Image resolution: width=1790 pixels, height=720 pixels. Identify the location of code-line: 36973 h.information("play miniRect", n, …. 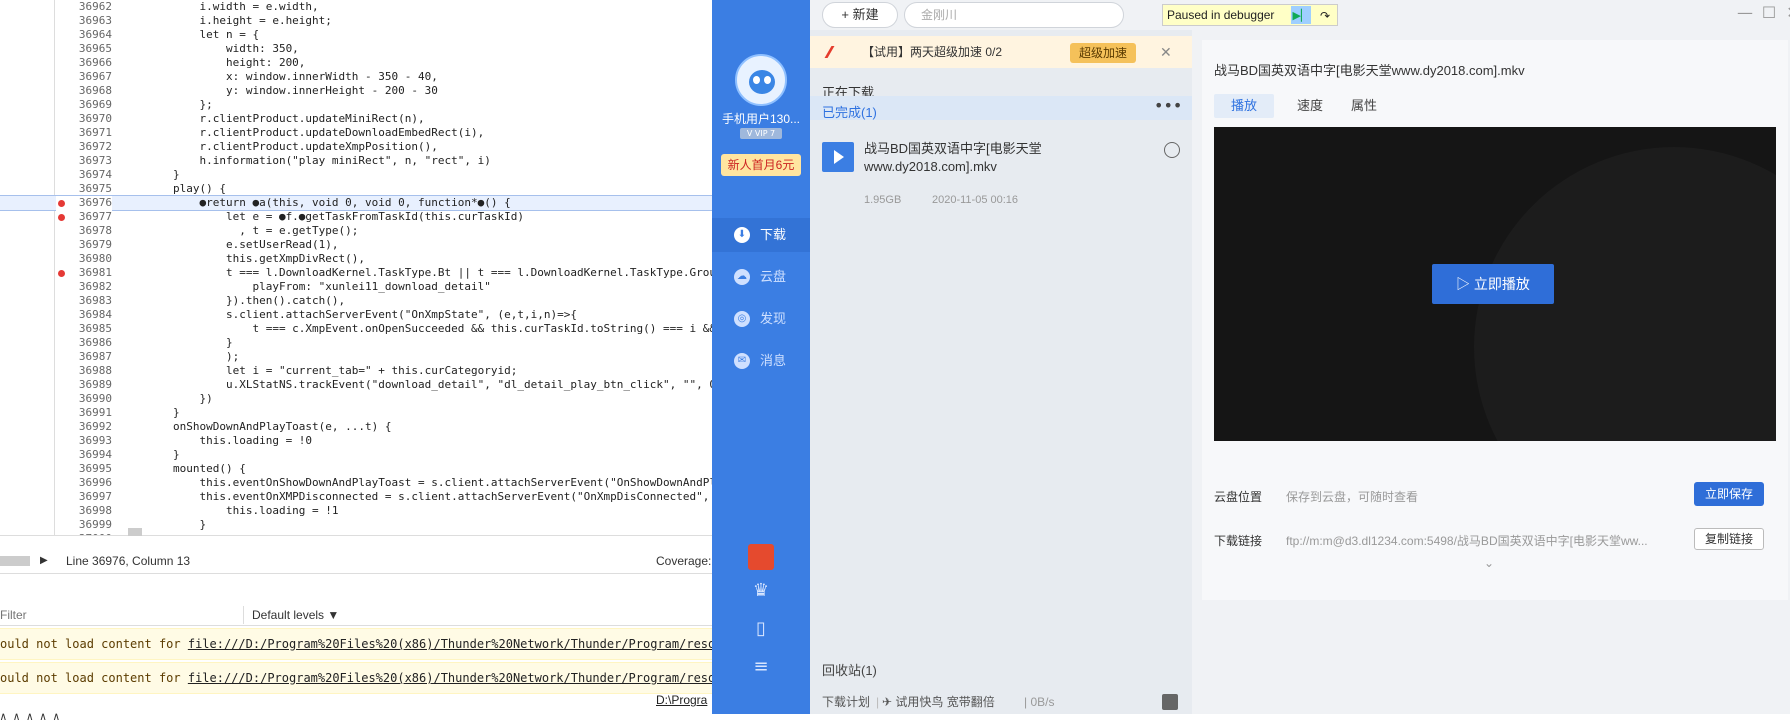
(356, 161).